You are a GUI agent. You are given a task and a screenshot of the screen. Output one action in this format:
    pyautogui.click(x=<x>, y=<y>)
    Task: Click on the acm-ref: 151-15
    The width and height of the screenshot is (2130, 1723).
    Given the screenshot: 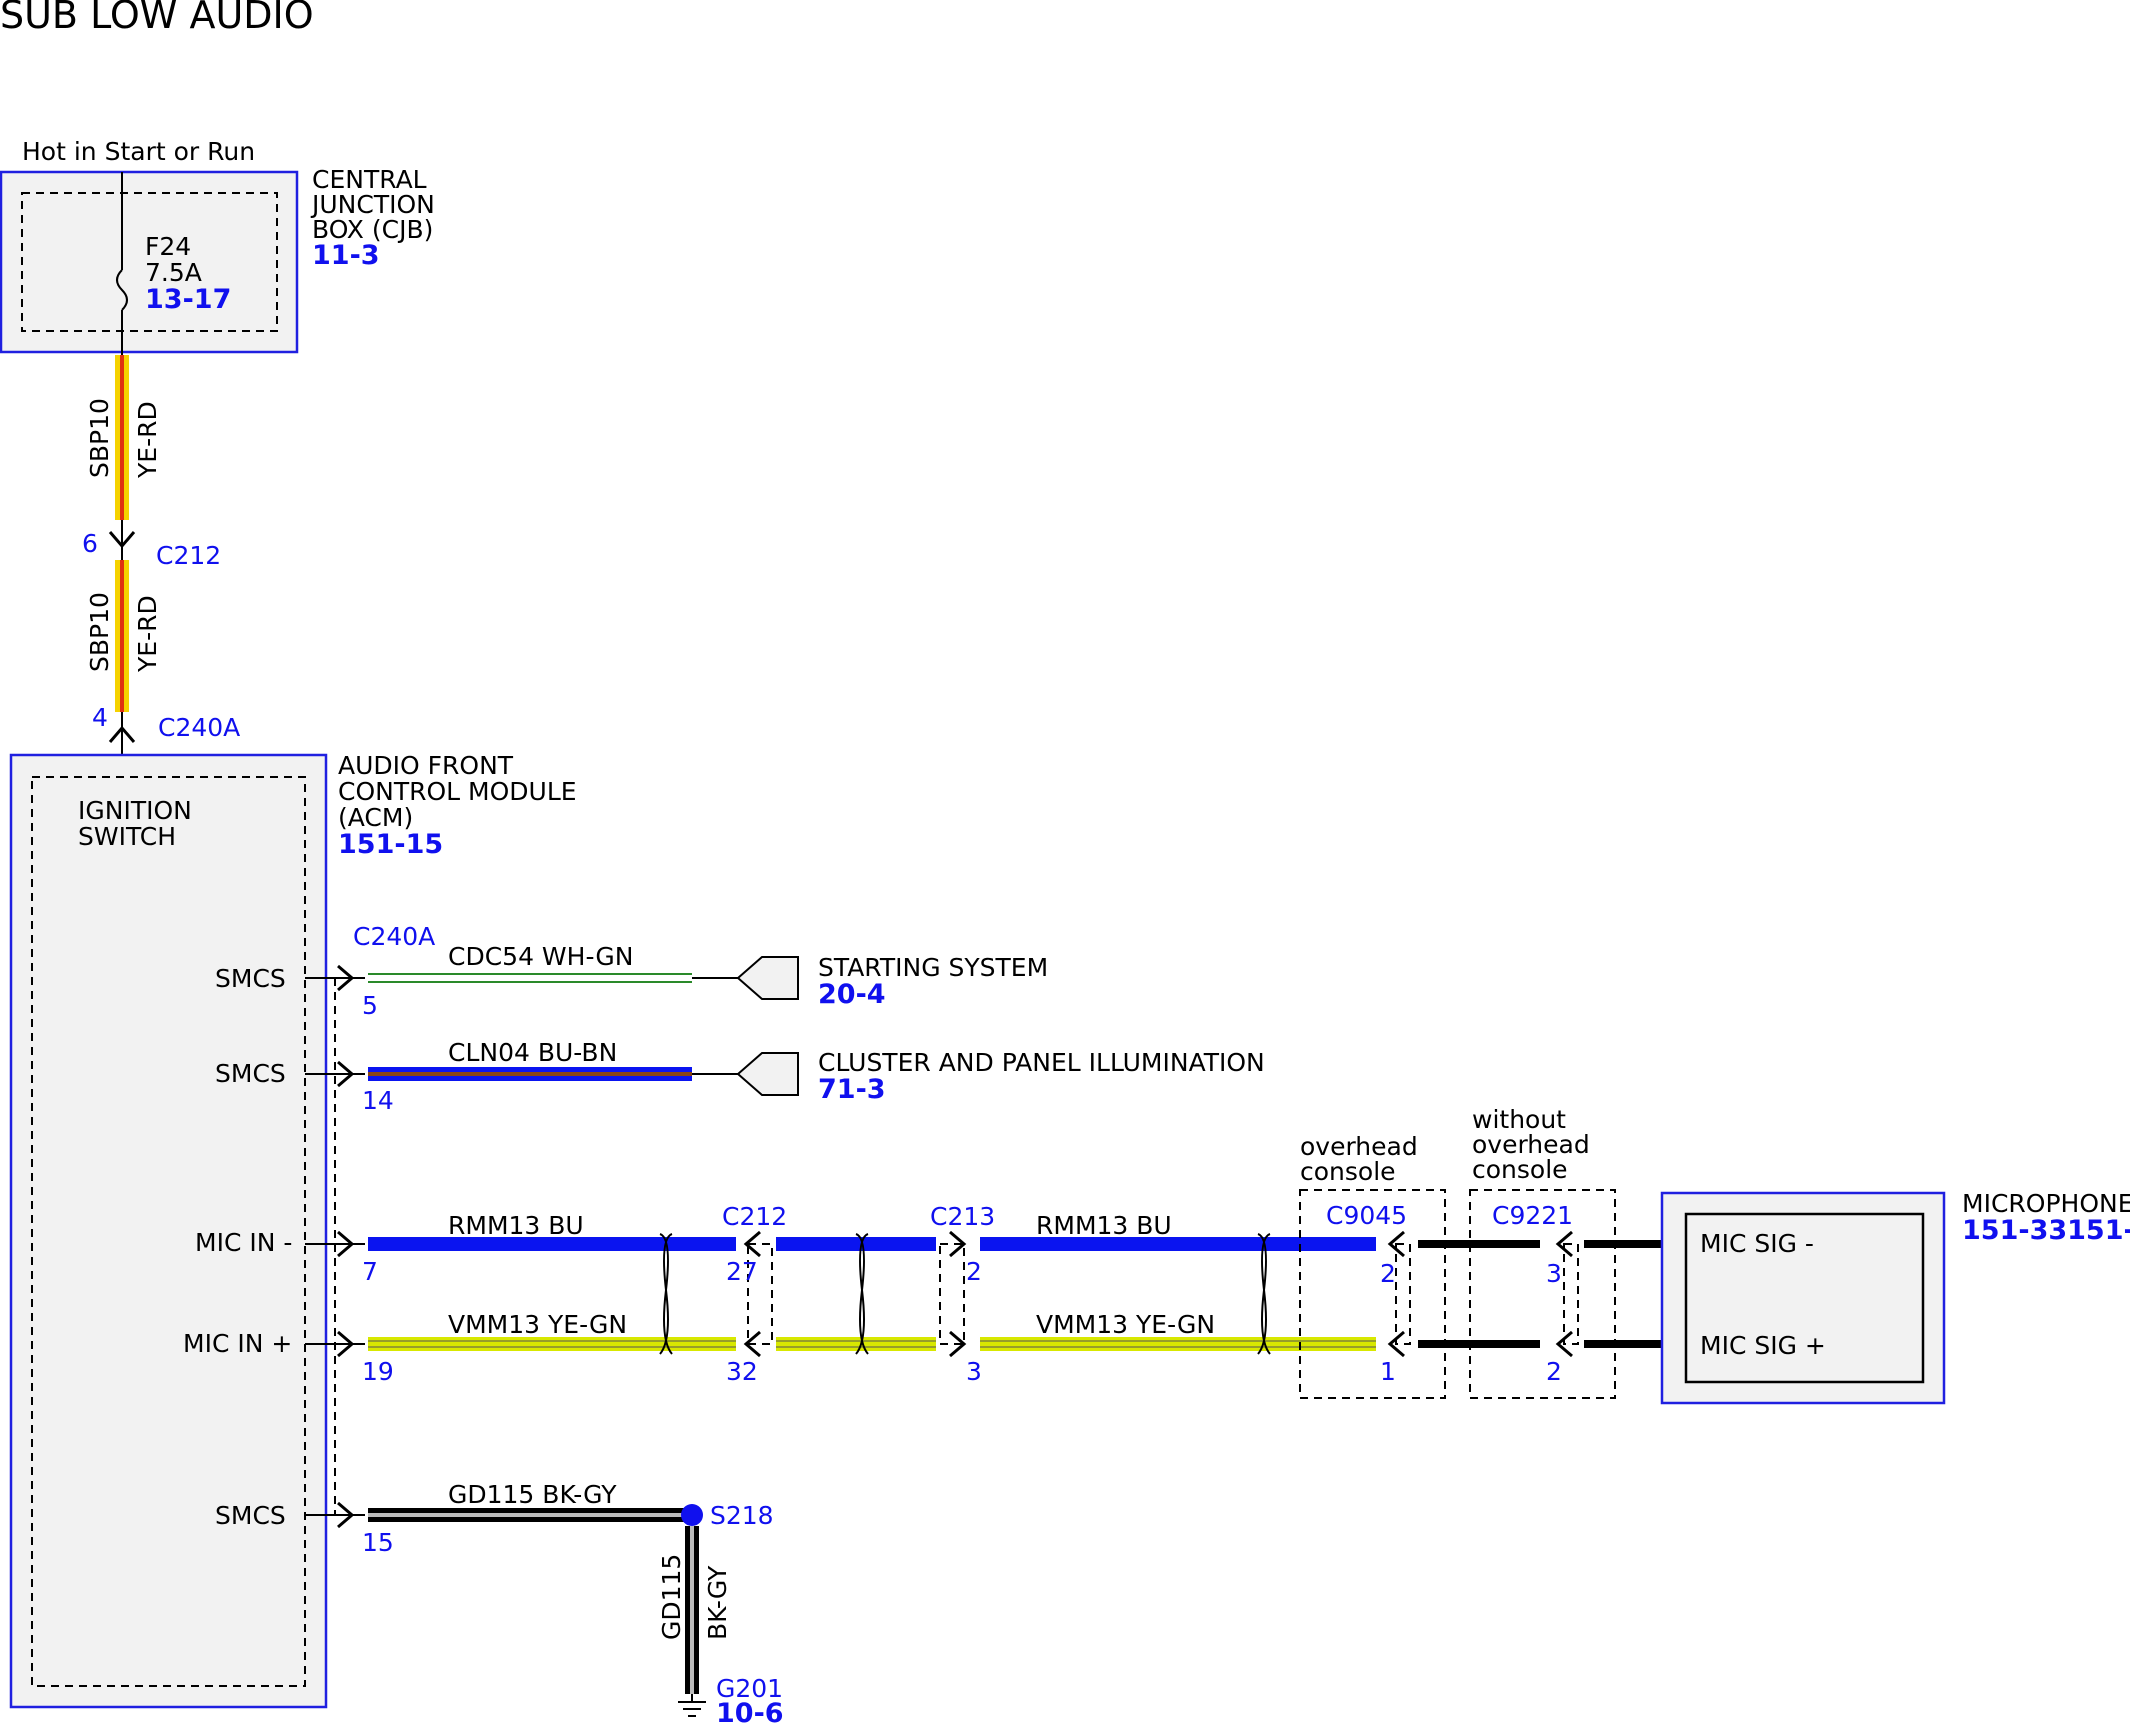 What is the action you would take?
    pyautogui.click(x=390, y=844)
    